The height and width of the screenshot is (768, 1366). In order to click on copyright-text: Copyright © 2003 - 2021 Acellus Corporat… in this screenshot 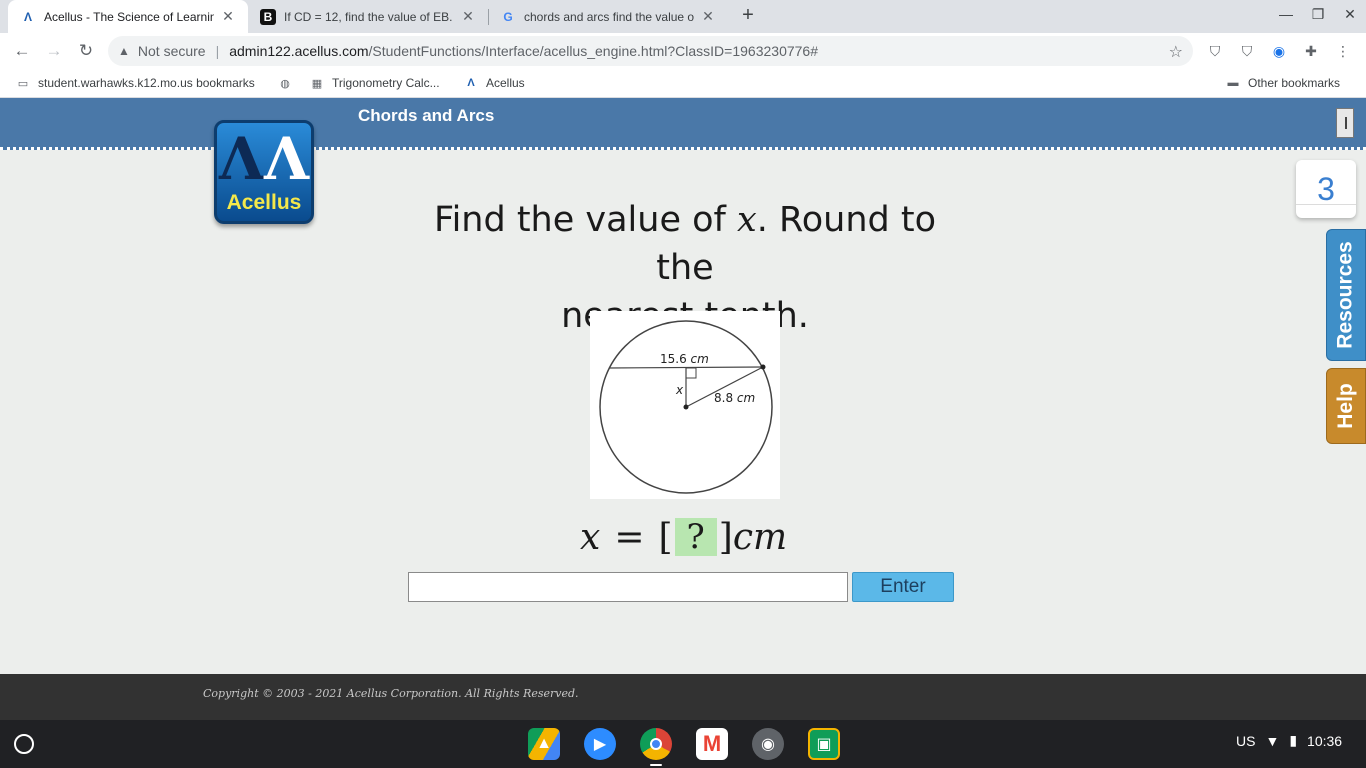, I will do `click(391, 693)`.